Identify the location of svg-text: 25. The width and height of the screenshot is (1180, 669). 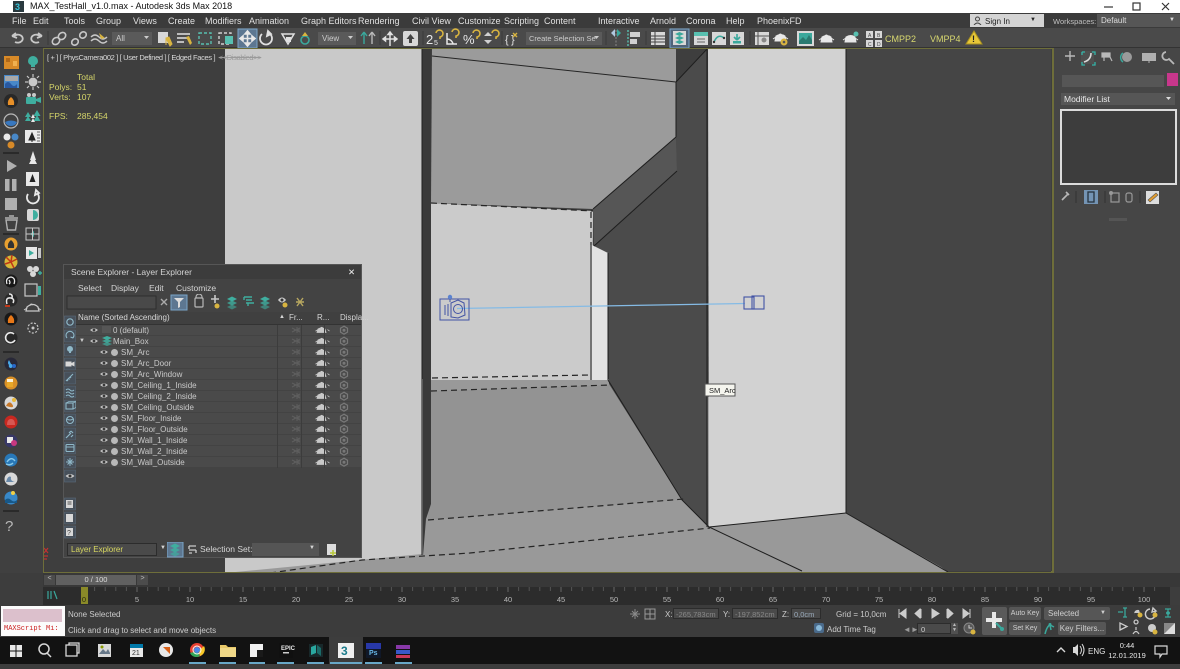
(349, 599).